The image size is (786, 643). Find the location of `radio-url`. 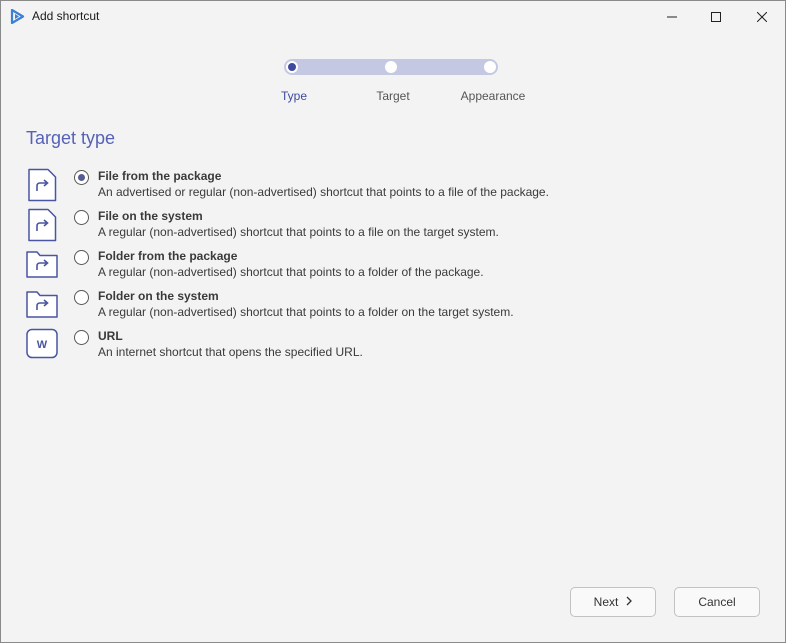

radio-url is located at coordinates (81, 337).